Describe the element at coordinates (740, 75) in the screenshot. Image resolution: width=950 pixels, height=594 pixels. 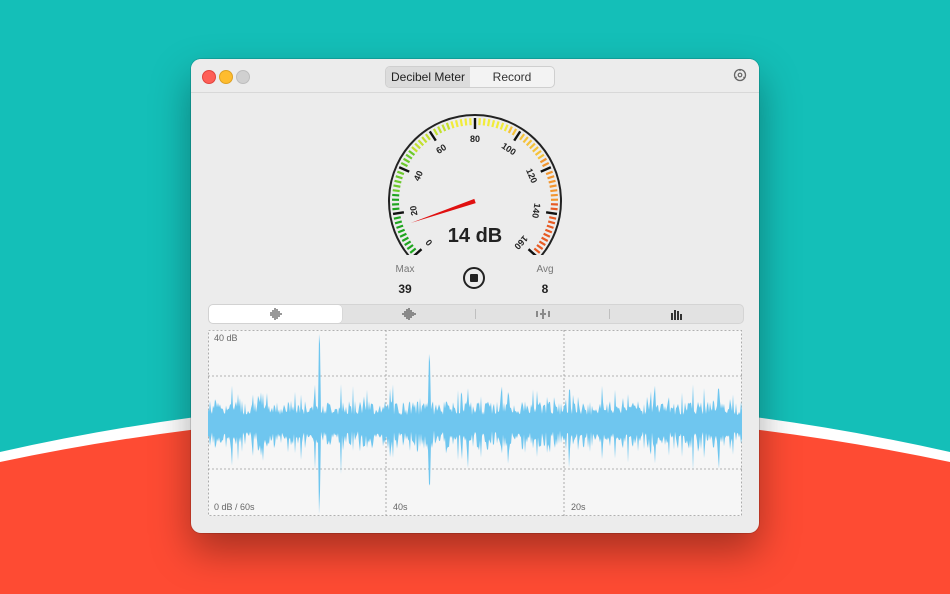
I see `gear-icon` at that location.